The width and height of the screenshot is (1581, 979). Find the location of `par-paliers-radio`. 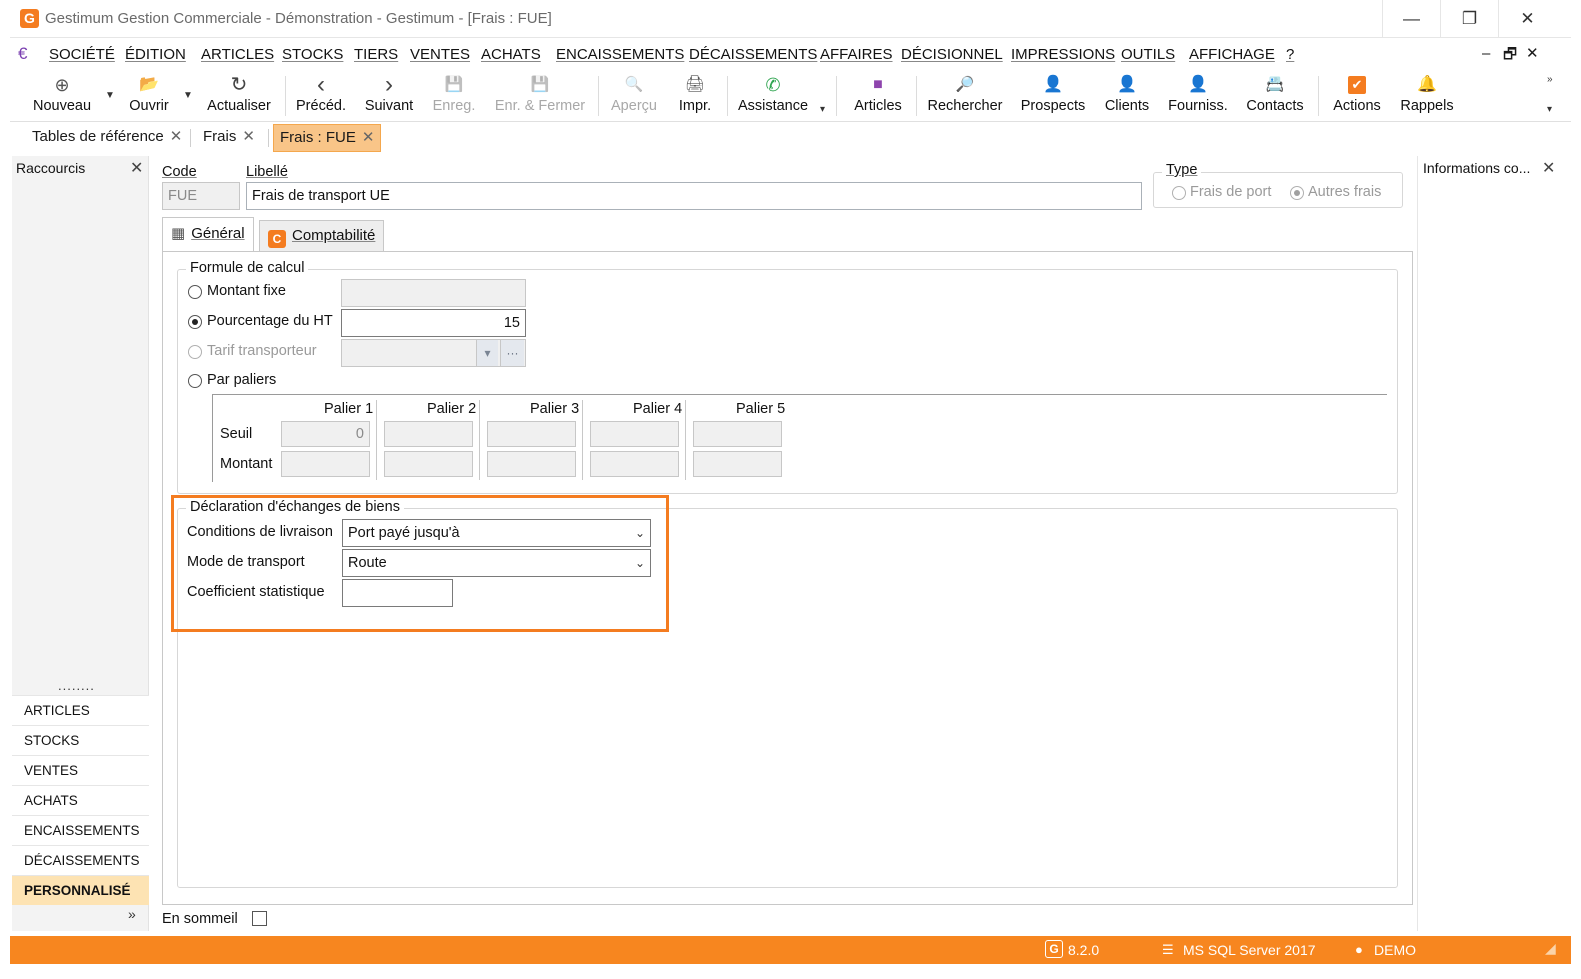

par-paliers-radio is located at coordinates (195, 381).